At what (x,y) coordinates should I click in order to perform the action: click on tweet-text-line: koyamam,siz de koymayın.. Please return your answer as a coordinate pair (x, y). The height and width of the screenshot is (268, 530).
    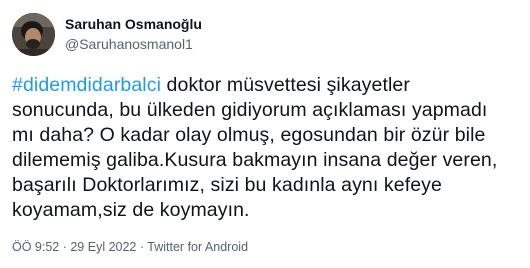
    Looking at the image, I should click on (131, 210).